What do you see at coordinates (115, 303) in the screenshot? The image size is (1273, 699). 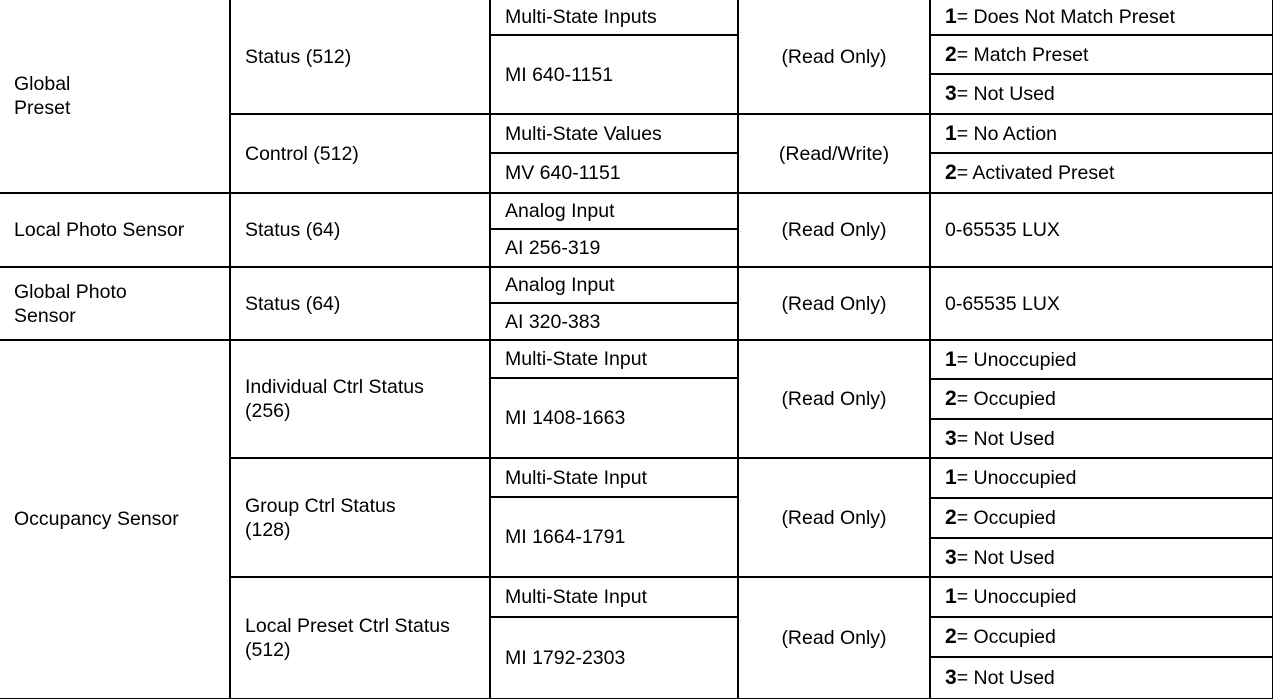 I see `category-cell: Global Photo Sensor` at bounding box center [115, 303].